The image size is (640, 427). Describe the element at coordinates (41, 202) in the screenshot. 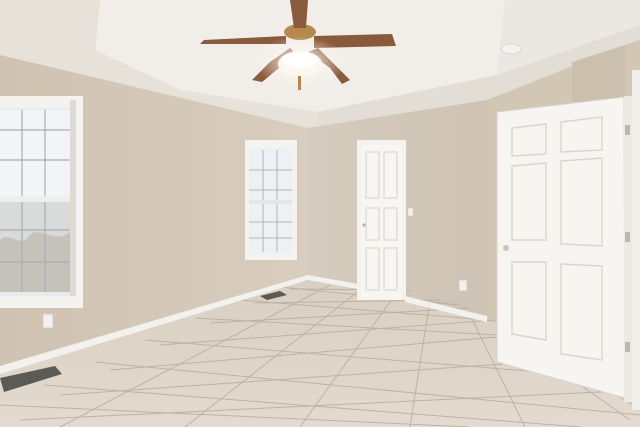

I see `left-window` at that location.